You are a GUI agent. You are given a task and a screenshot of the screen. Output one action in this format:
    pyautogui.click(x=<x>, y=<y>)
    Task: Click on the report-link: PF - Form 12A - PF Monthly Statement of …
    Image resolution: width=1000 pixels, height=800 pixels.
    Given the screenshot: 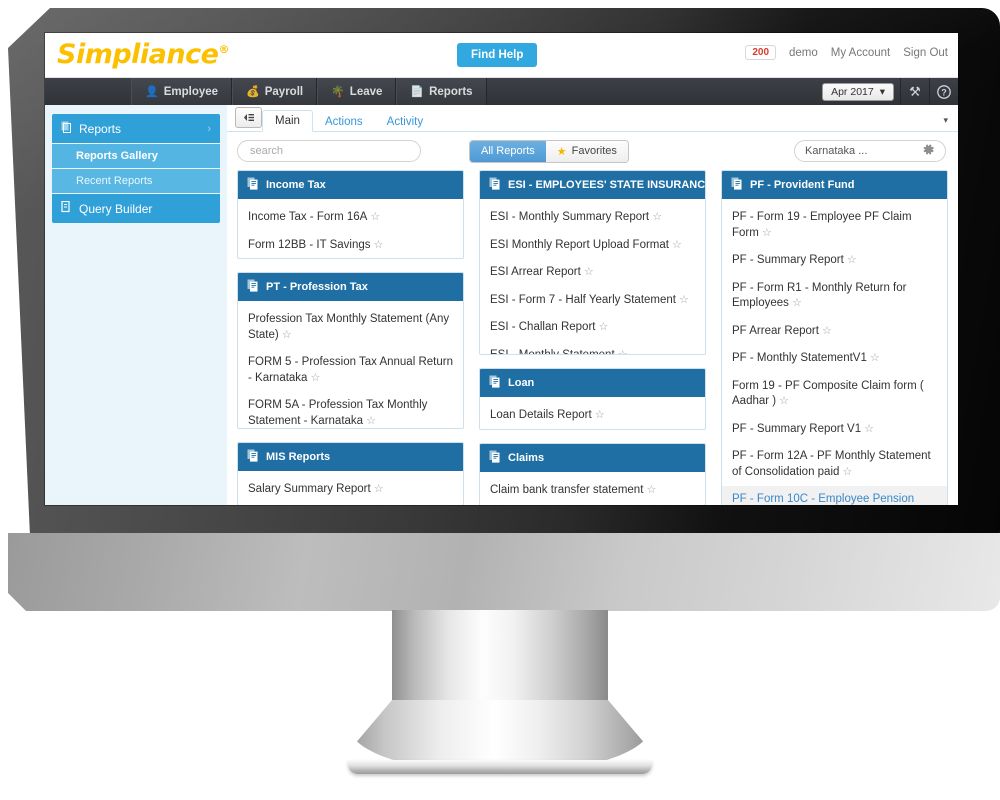 What is the action you would take?
    pyautogui.click(x=834, y=464)
    